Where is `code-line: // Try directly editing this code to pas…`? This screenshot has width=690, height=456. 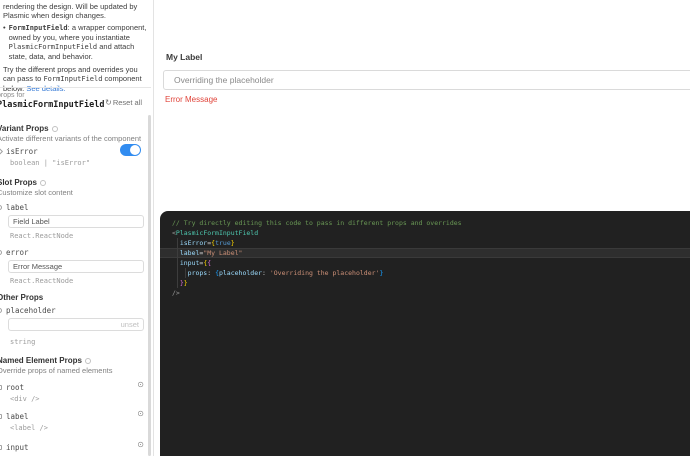 code-line: // Try directly editing this code to pas… is located at coordinates (425, 223).